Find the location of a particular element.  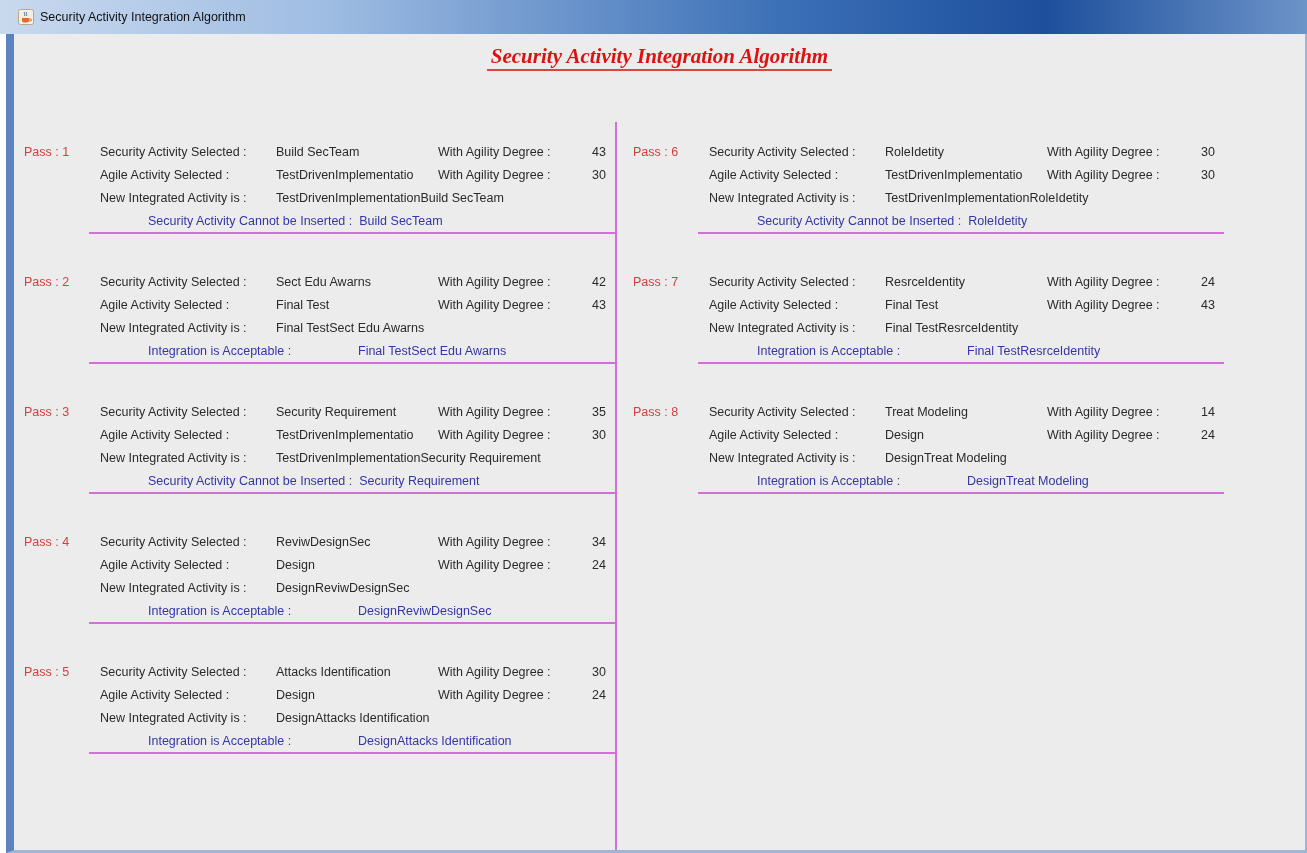

page-heading: Security Activity Integration Algorithm is located at coordinates (659, 57).